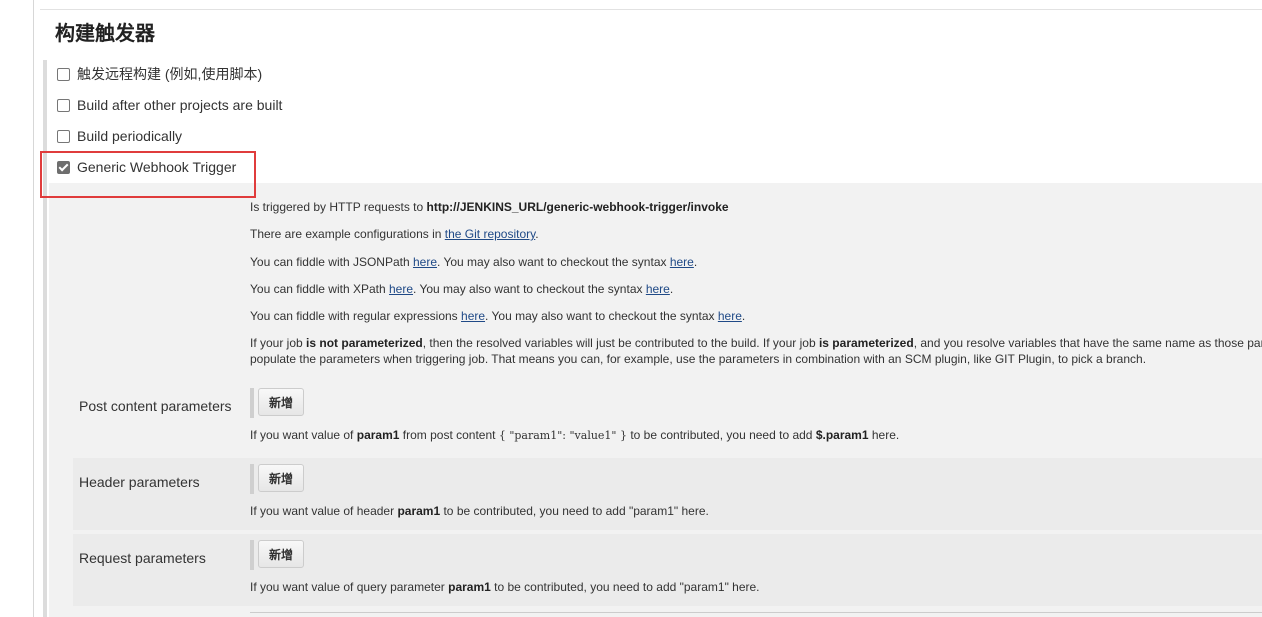  What do you see at coordinates (473, 316) in the screenshot?
I see `regex-fiddle-link: here` at bounding box center [473, 316].